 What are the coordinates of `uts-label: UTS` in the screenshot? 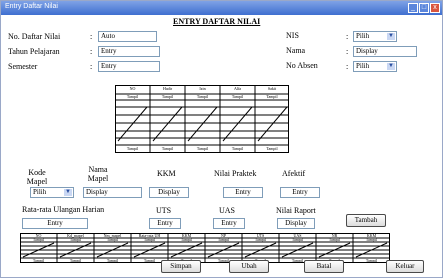 It's located at (164, 210).